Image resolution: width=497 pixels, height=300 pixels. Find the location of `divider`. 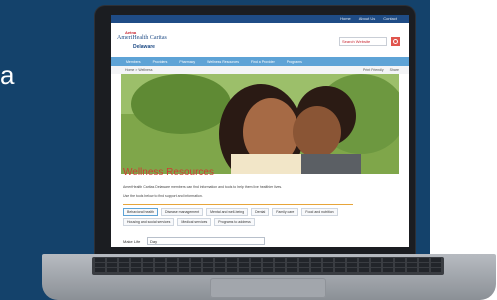

divider is located at coordinates (238, 204).